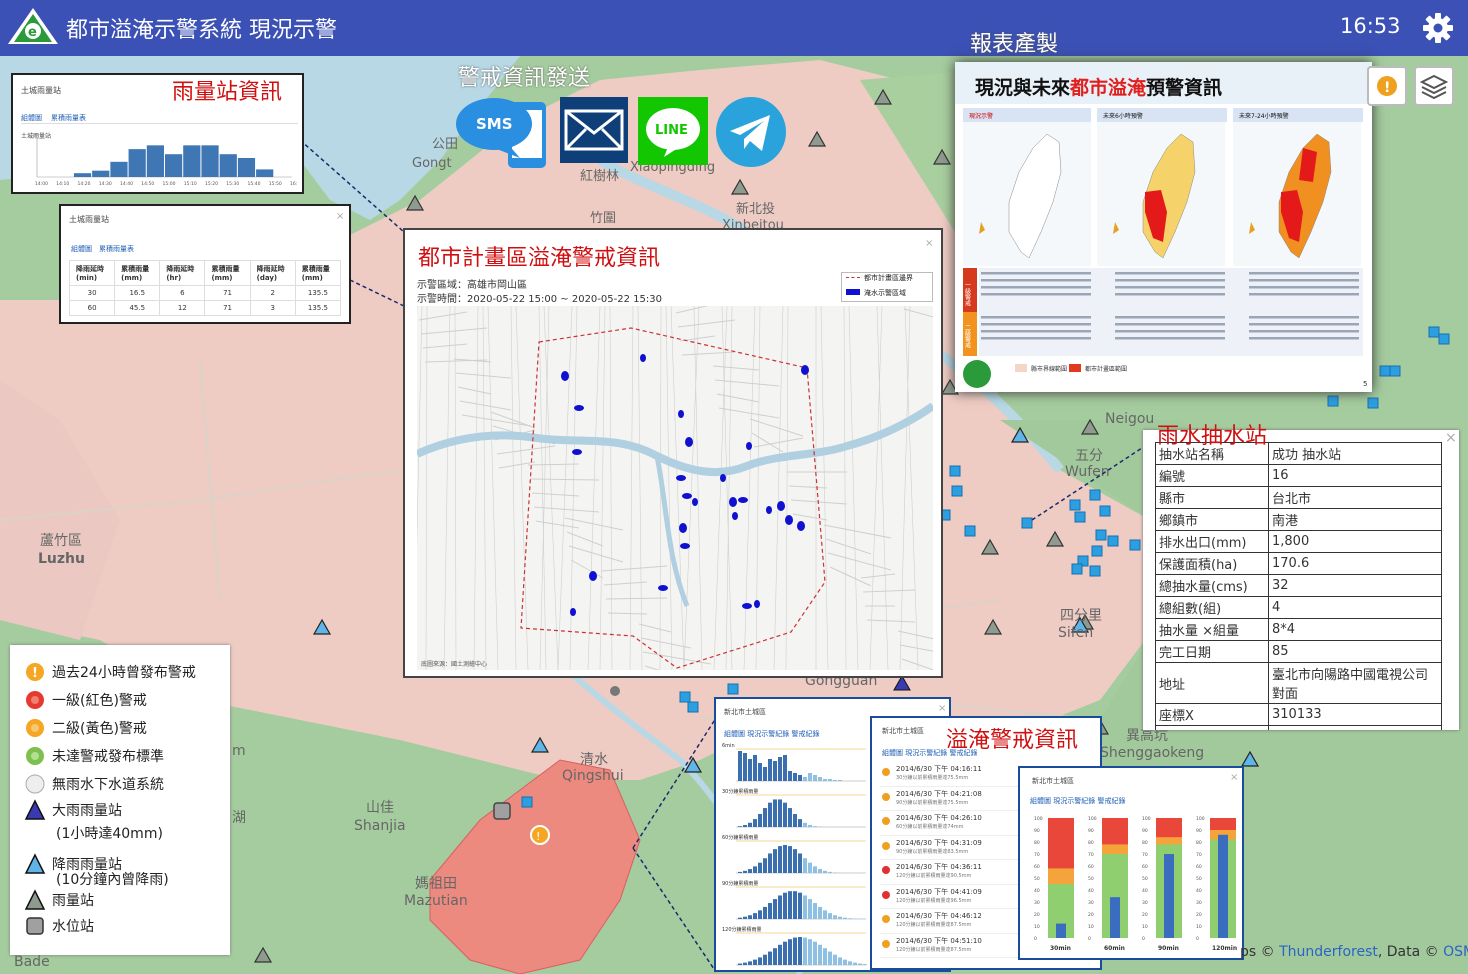  I want to click on warning-layer-button: !, so click(1387, 86).